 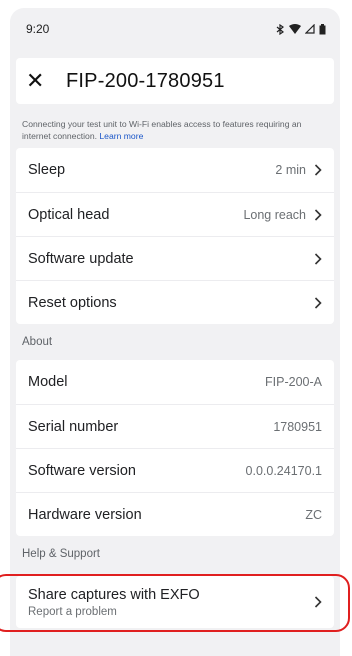 What do you see at coordinates (81, 258) in the screenshot?
I see `setting-label: Software update` at bounding box center [81, 258].